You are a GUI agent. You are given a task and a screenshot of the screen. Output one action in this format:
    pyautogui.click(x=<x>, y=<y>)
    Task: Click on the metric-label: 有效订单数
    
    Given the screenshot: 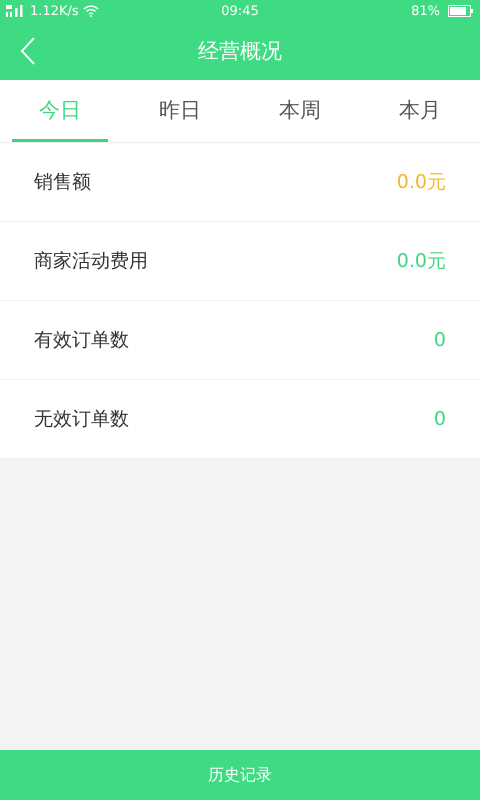 What is the action you would take?
    pyautogui.click(x=81, y=340)
    